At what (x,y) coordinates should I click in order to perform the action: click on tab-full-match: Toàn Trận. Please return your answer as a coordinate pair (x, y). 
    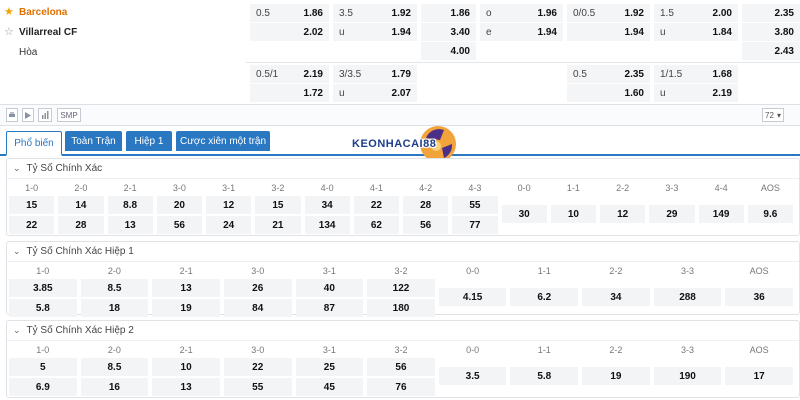
    Looking at the image, I should click on (93, 141).